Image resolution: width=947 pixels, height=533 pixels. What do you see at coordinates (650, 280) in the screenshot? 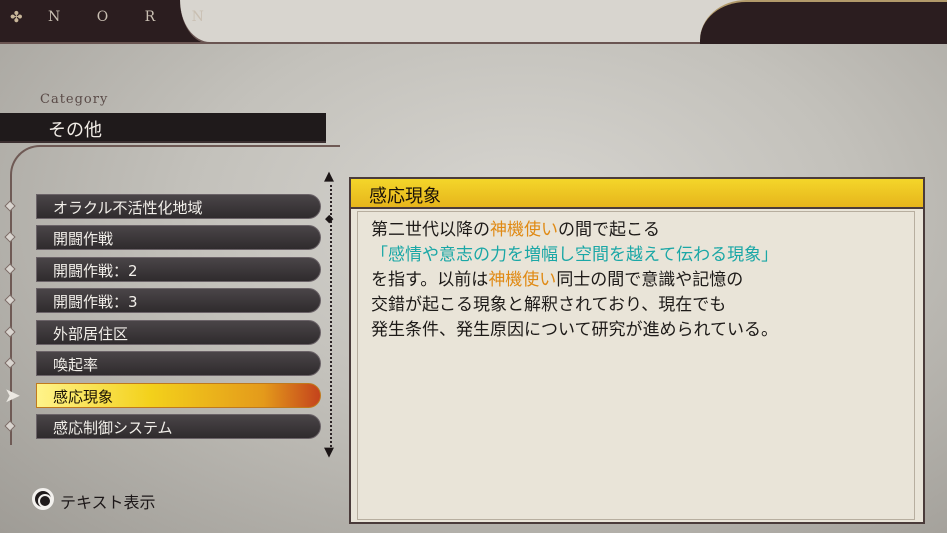
I see `body-text: 同士の間で意識や記憶の` at bounding box center [650, 280].